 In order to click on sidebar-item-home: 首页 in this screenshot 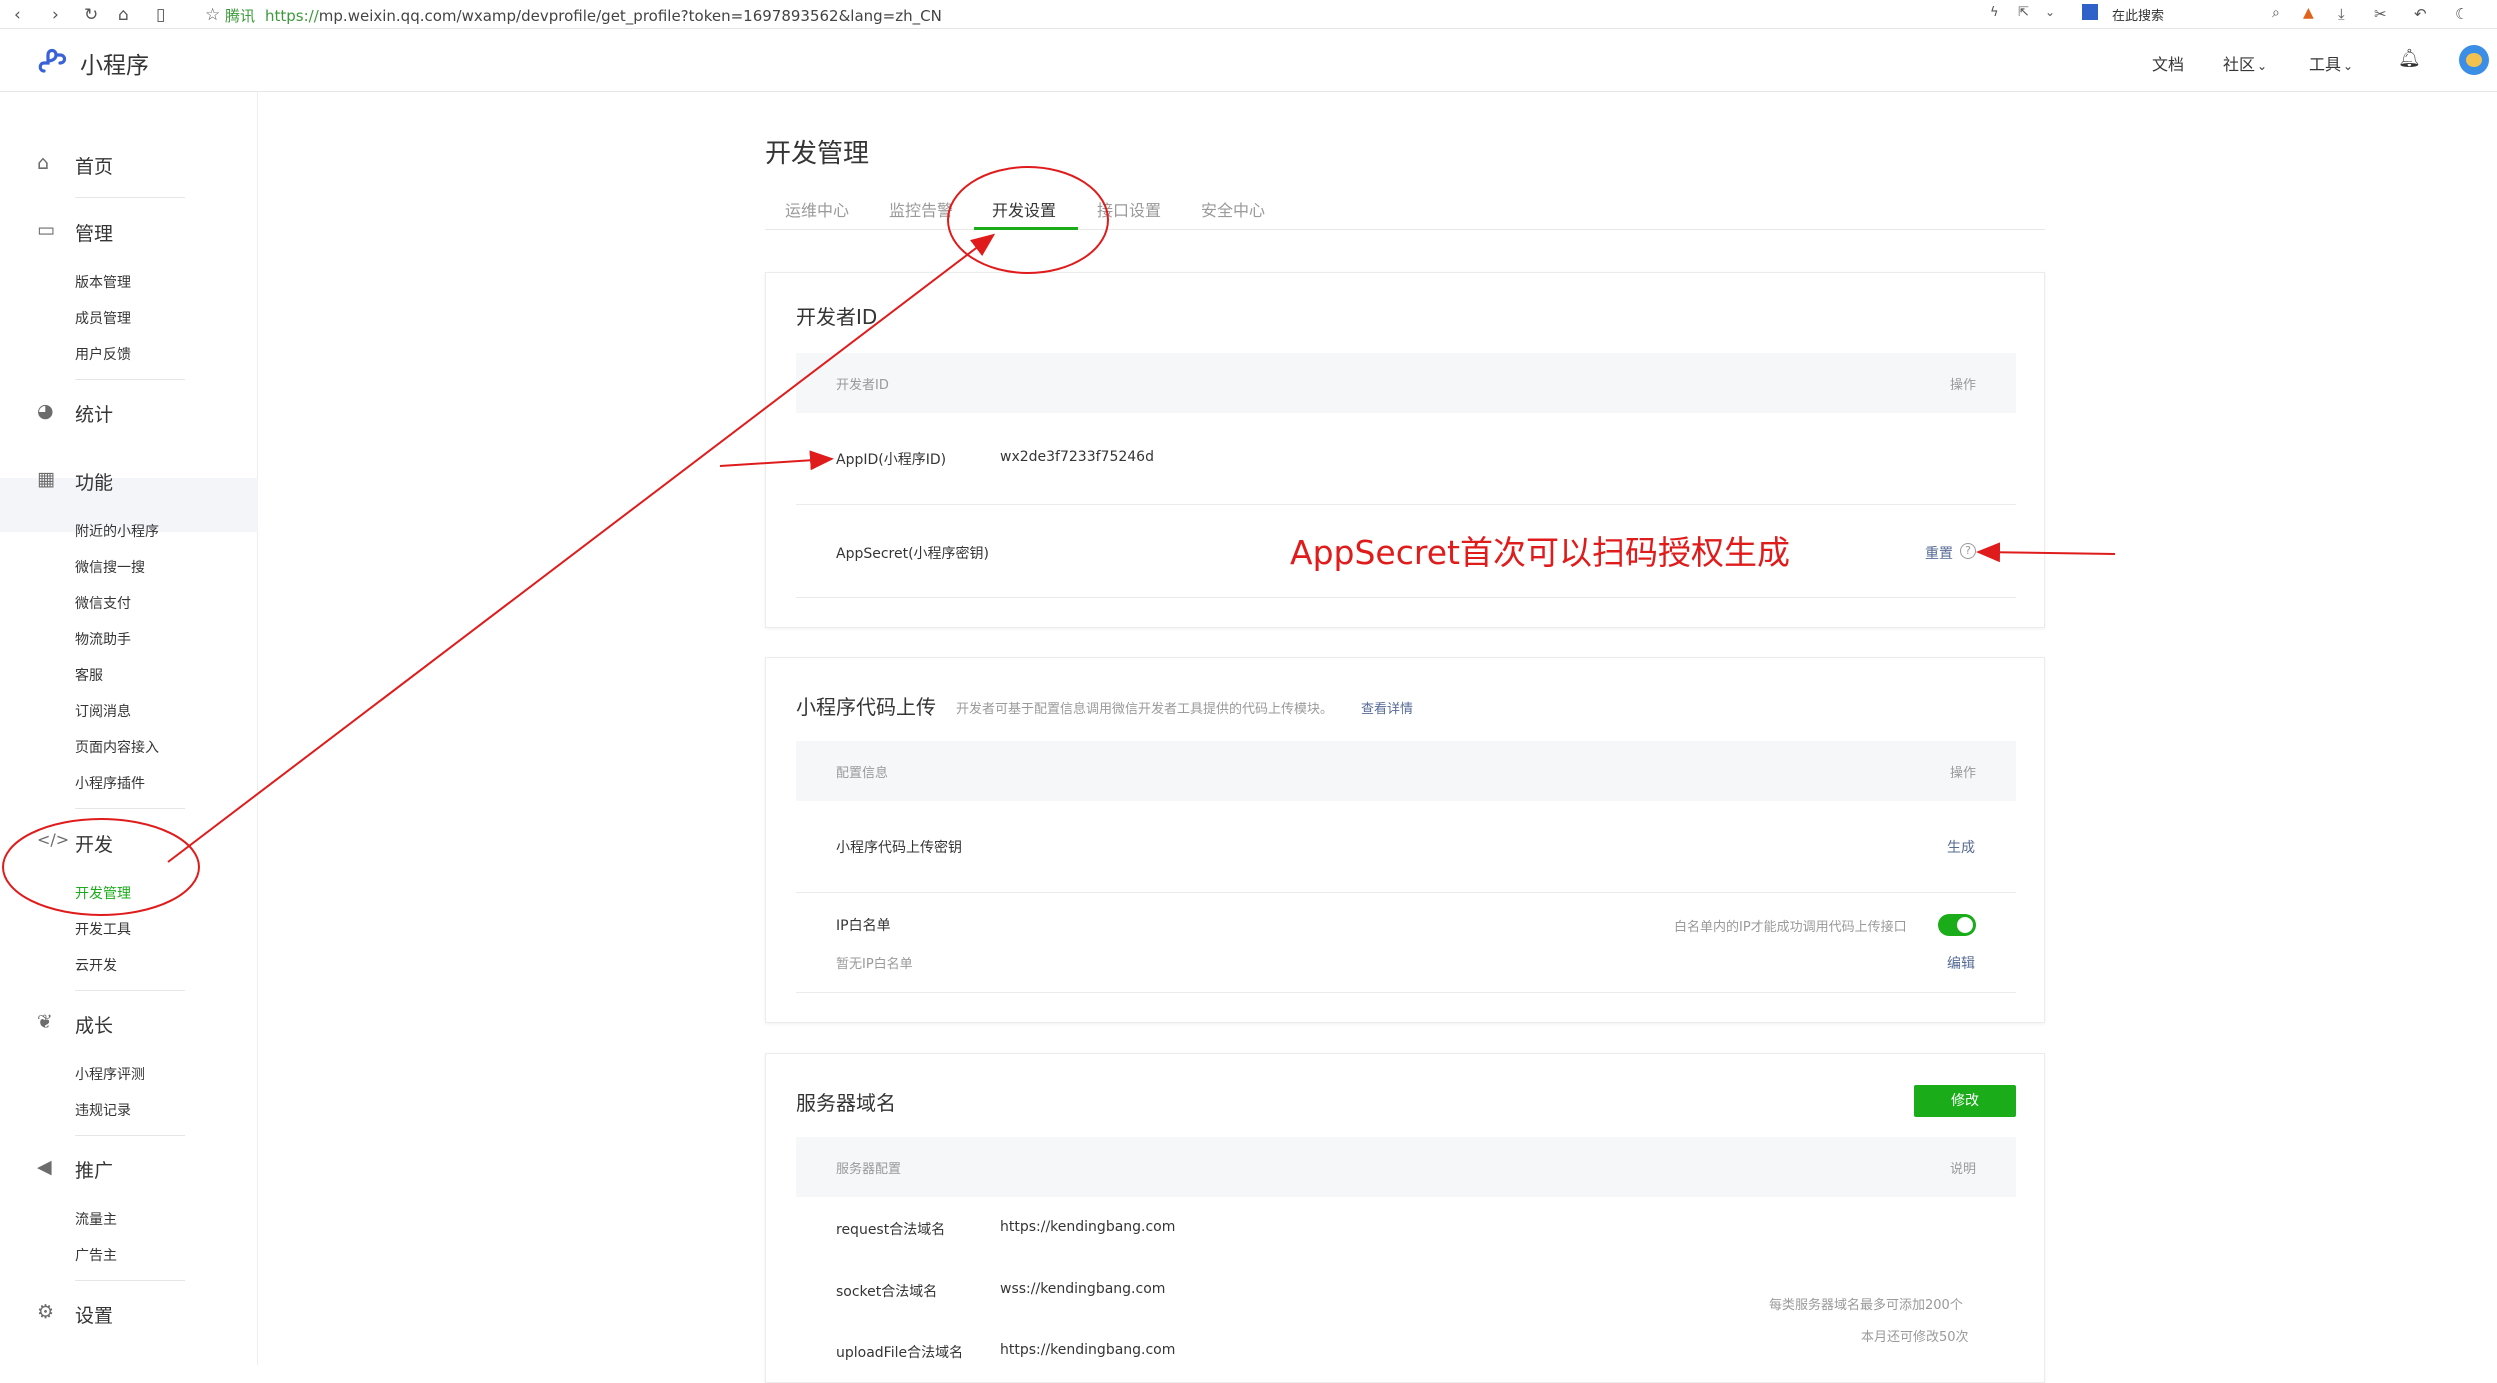, I will do `click(94, 165)`.